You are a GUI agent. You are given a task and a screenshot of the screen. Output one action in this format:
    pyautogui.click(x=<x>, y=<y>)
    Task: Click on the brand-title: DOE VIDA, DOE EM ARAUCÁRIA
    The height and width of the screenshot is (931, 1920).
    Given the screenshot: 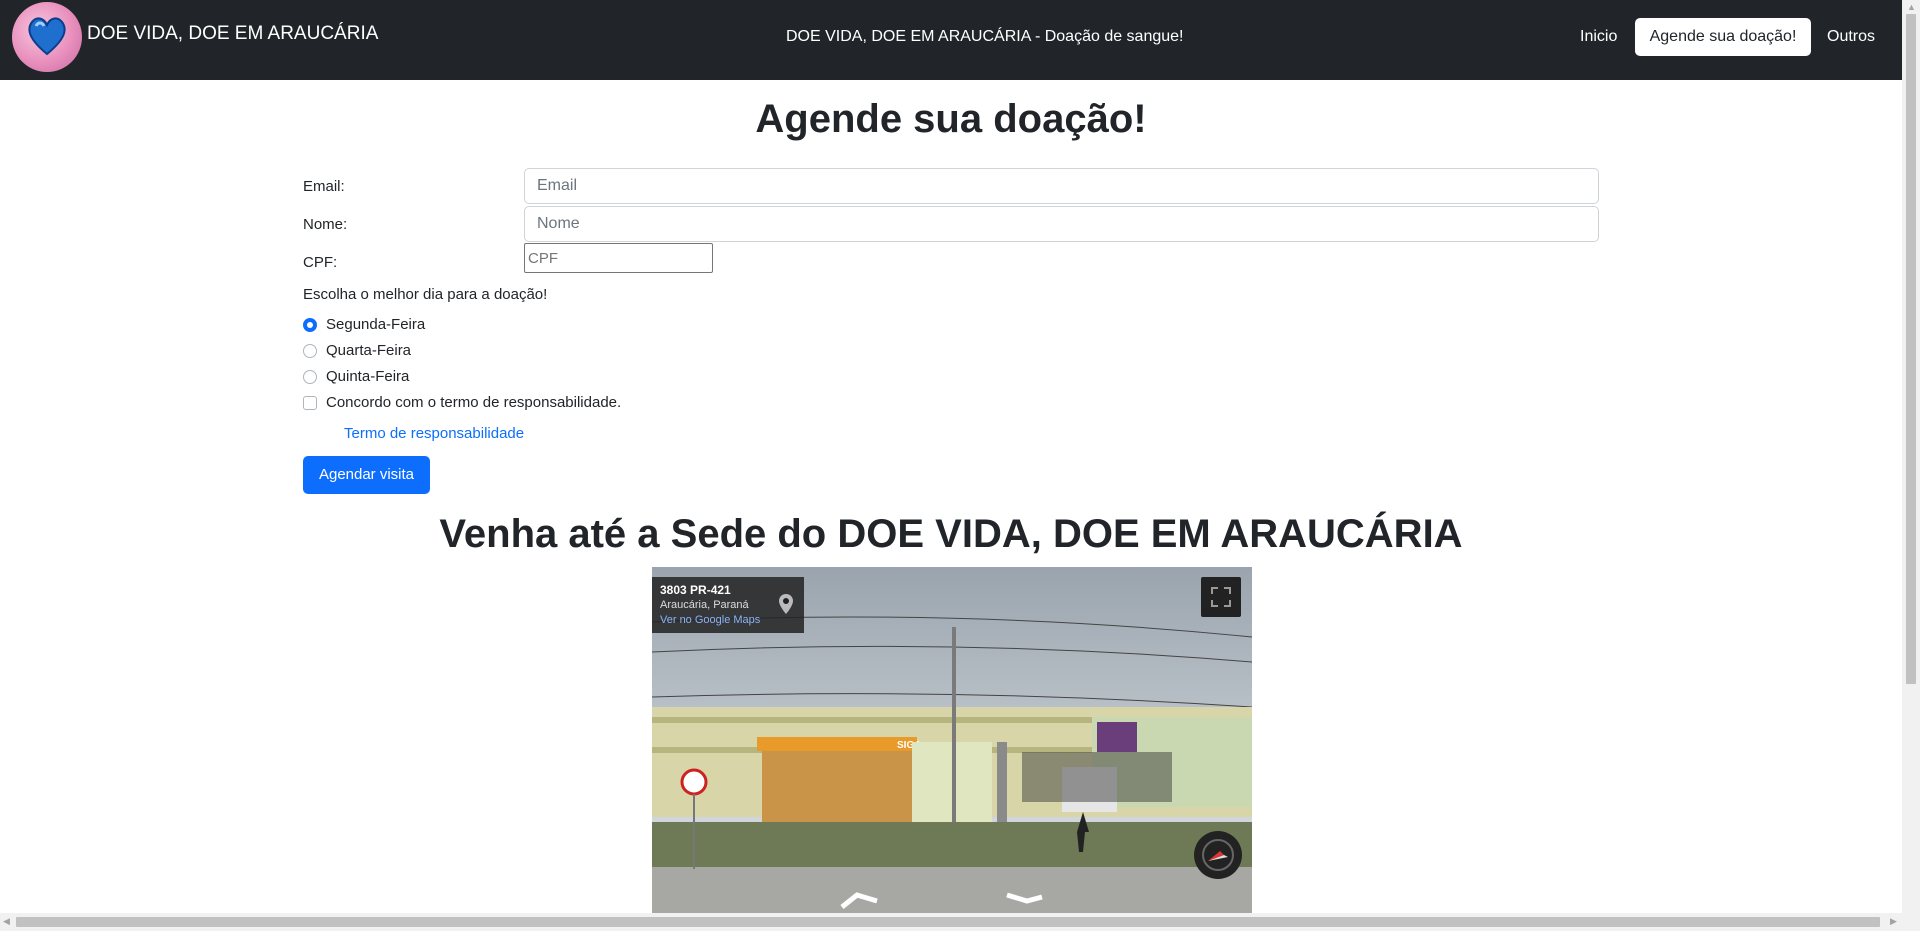 What is the action you would take?
    pyautogui.click(x=232, y=34)
    